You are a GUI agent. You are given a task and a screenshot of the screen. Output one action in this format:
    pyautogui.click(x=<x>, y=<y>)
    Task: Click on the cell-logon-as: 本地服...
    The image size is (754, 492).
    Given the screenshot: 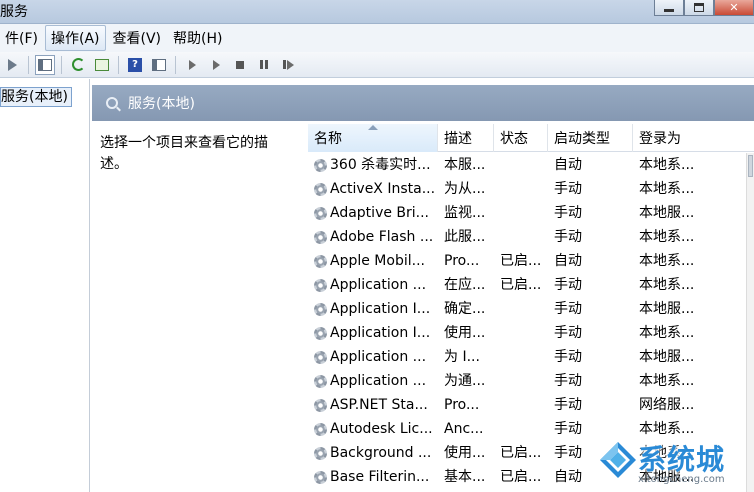 What is the action you would take?
    pyautogui.click(x=667, y=213)
    